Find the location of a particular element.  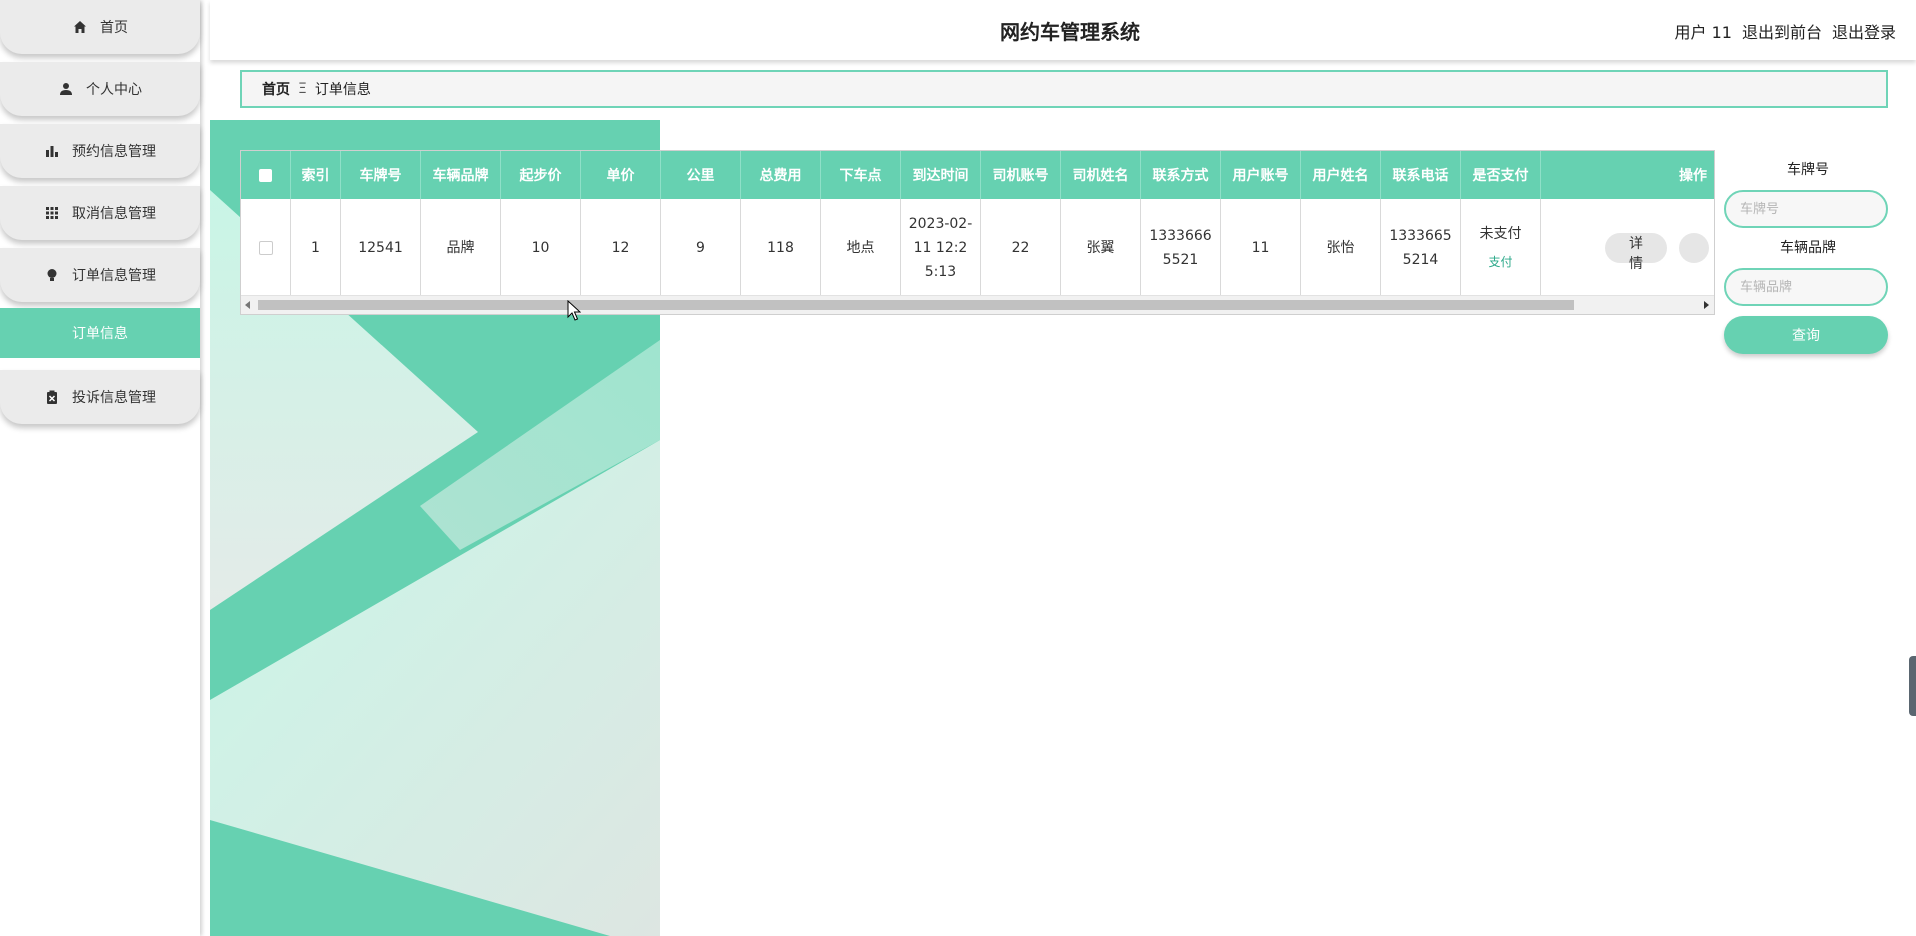

sidebar-item-label: 个人中心 is located at coordinates (114, 90).